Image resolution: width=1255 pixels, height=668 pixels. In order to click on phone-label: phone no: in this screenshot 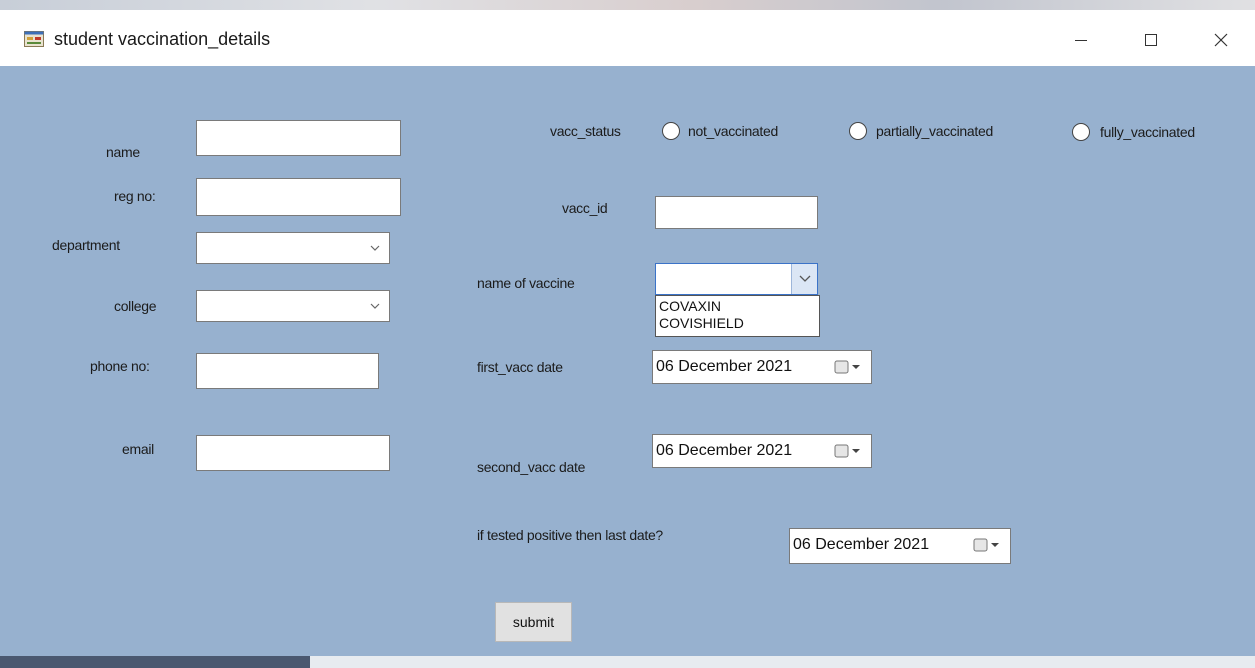, I will do `click(120, 366)`.